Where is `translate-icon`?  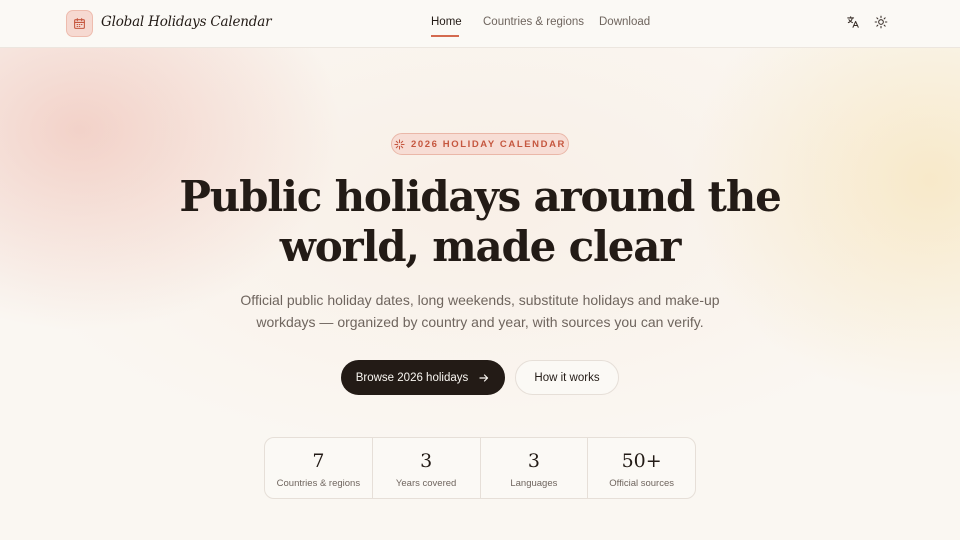
translate-icon is located at coordinates (853, 22).